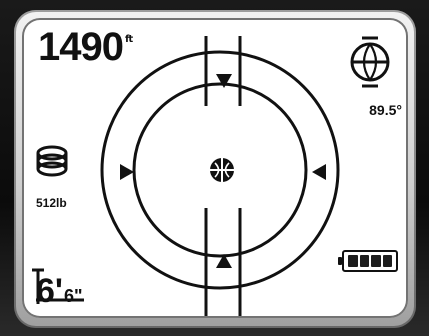 Image resolution: width=429 pixels, height=336 pixels. I want to click on depth-readout: 6'6", so click(59, 291).